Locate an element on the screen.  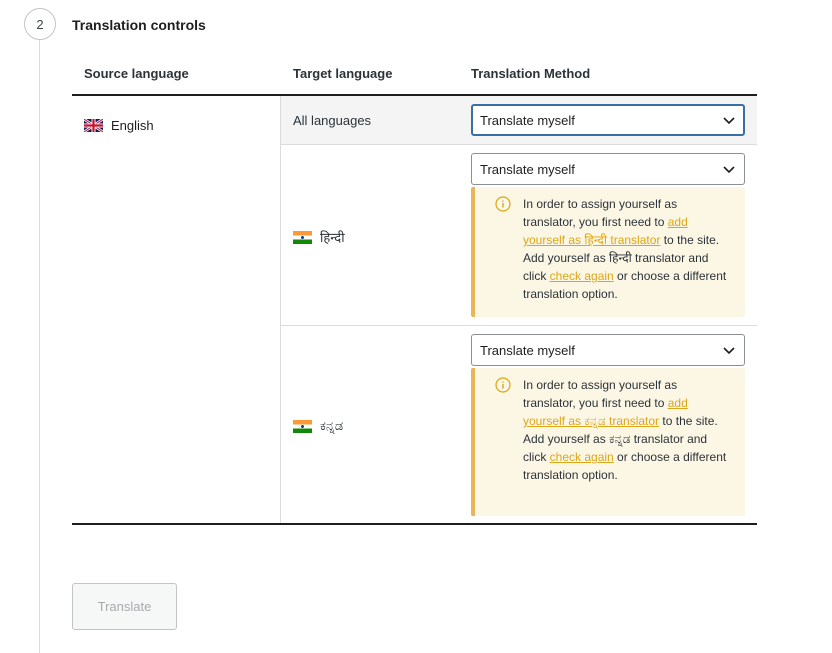
step-number-badge: 2 is located at coordinates (40, 24).